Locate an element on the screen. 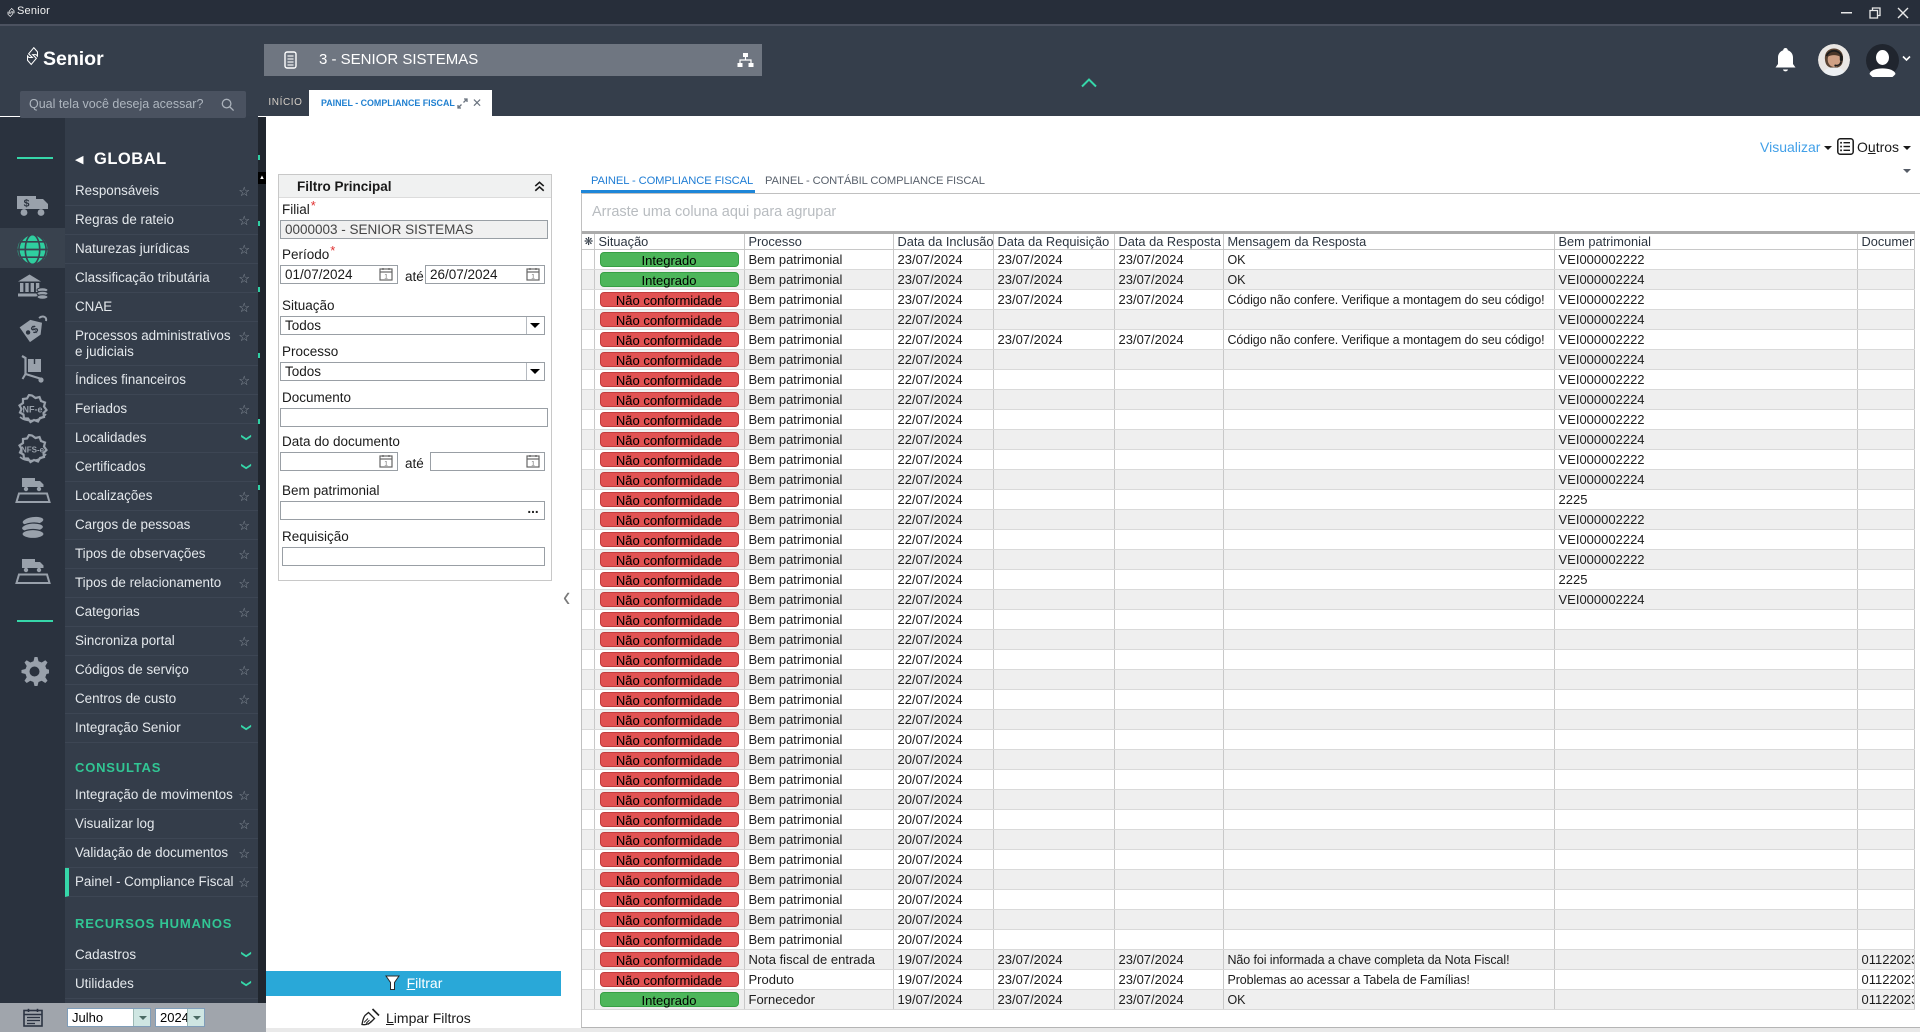 This screenshot has height=1032, width=1920. svg-text: NF-e is located at coordinates (32, 410).